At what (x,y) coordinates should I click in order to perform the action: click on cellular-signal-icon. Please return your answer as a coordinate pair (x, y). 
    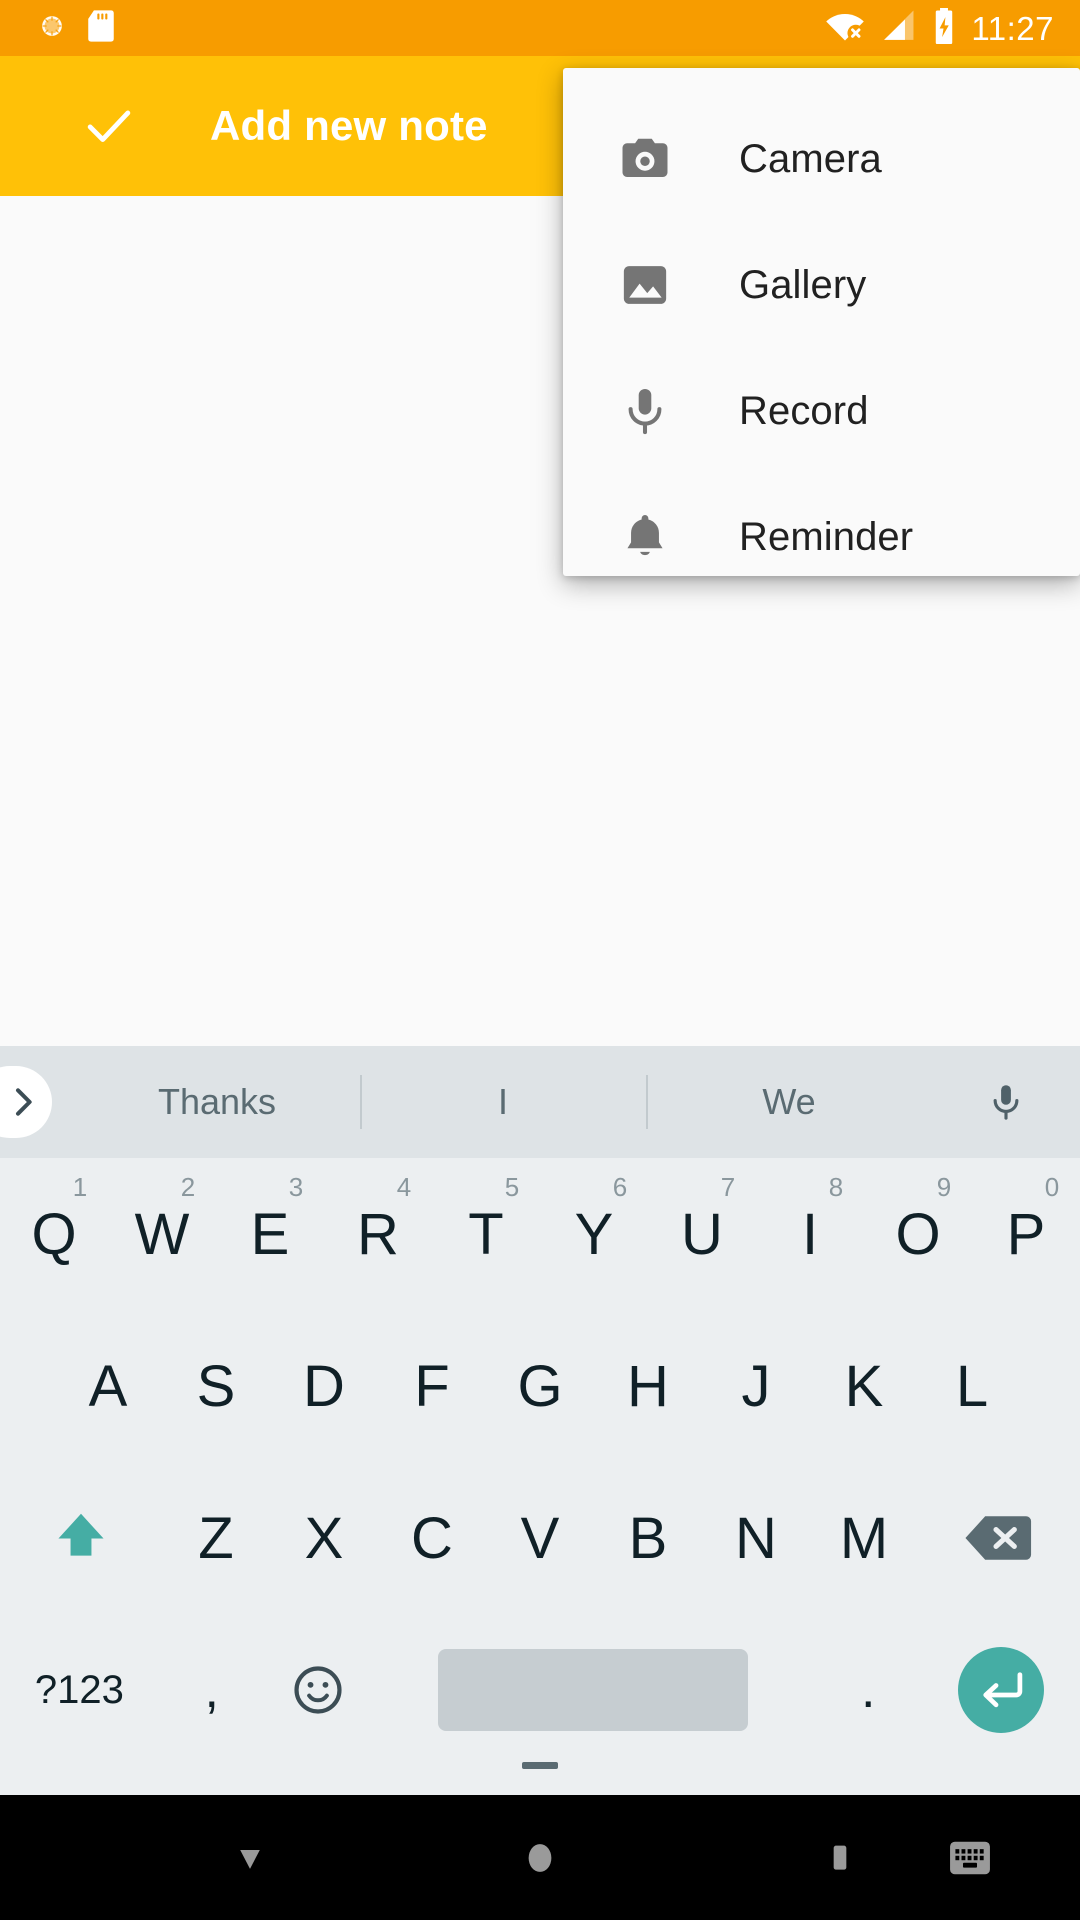
    Looking at the image, I should click on (898, 28).